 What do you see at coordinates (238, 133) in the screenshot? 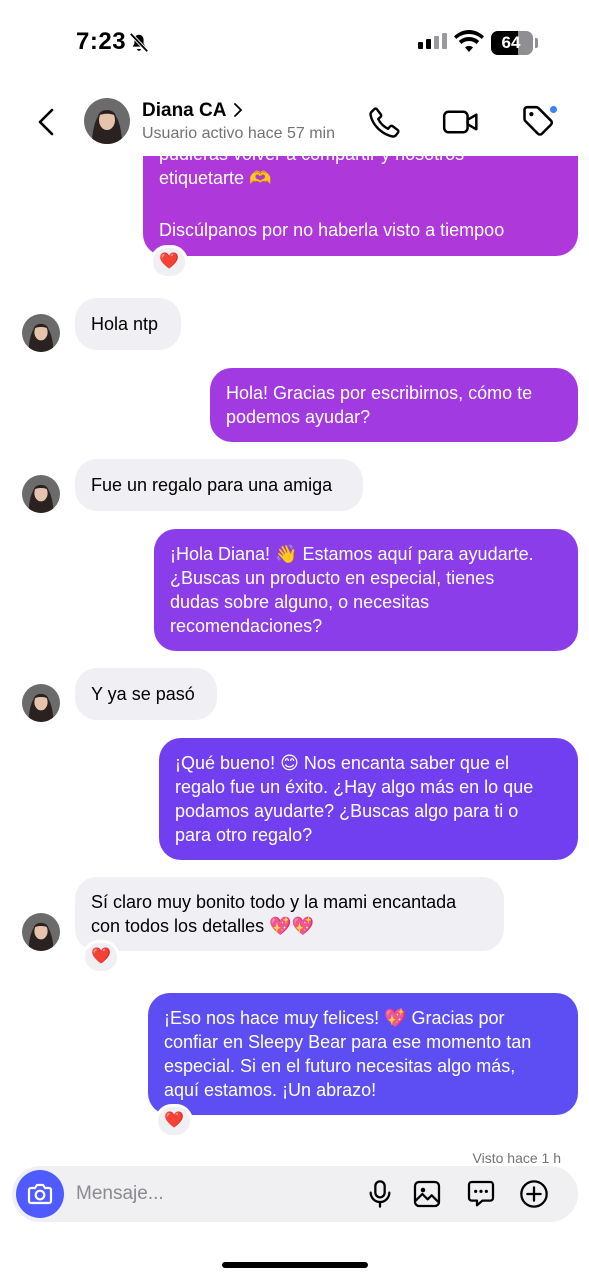
I see `contact-activity-status: Usuario activo hace 57 min` at bounding box center [238, 133].